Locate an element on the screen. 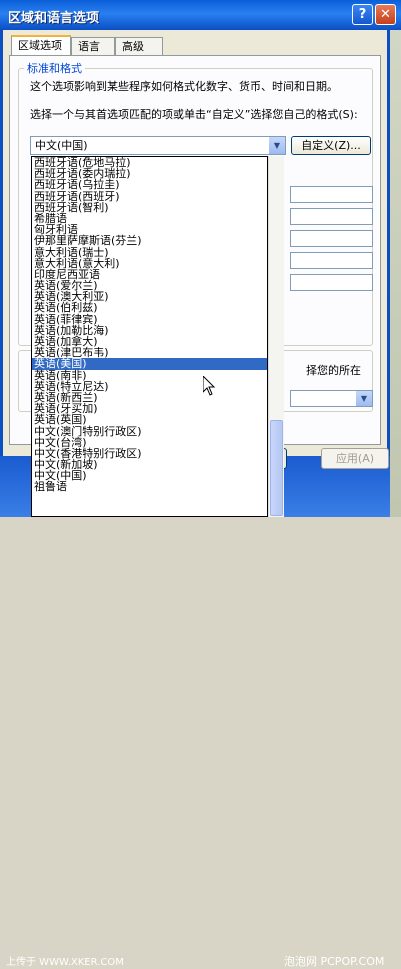 The image size is (401, 969). dropdown-list-item: 祖鲁语 is located at coordinates (149, 486).